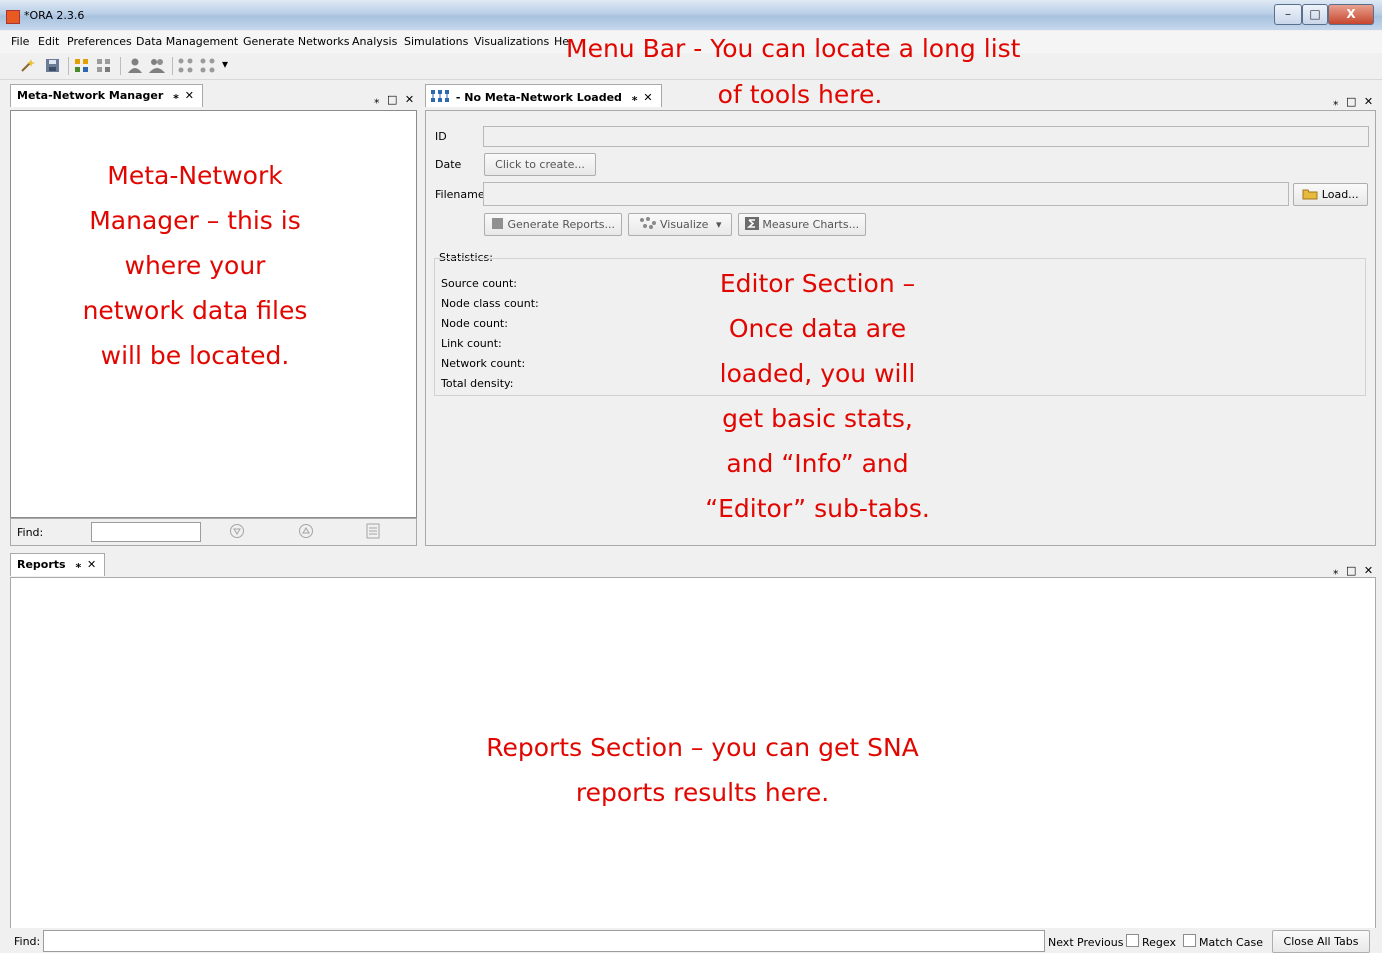 The width and height of the screenshot is (1382, 953). Describe the element at coordinates (1159, 942) in the screenshot. I see `regex-label: Regex` at that location.